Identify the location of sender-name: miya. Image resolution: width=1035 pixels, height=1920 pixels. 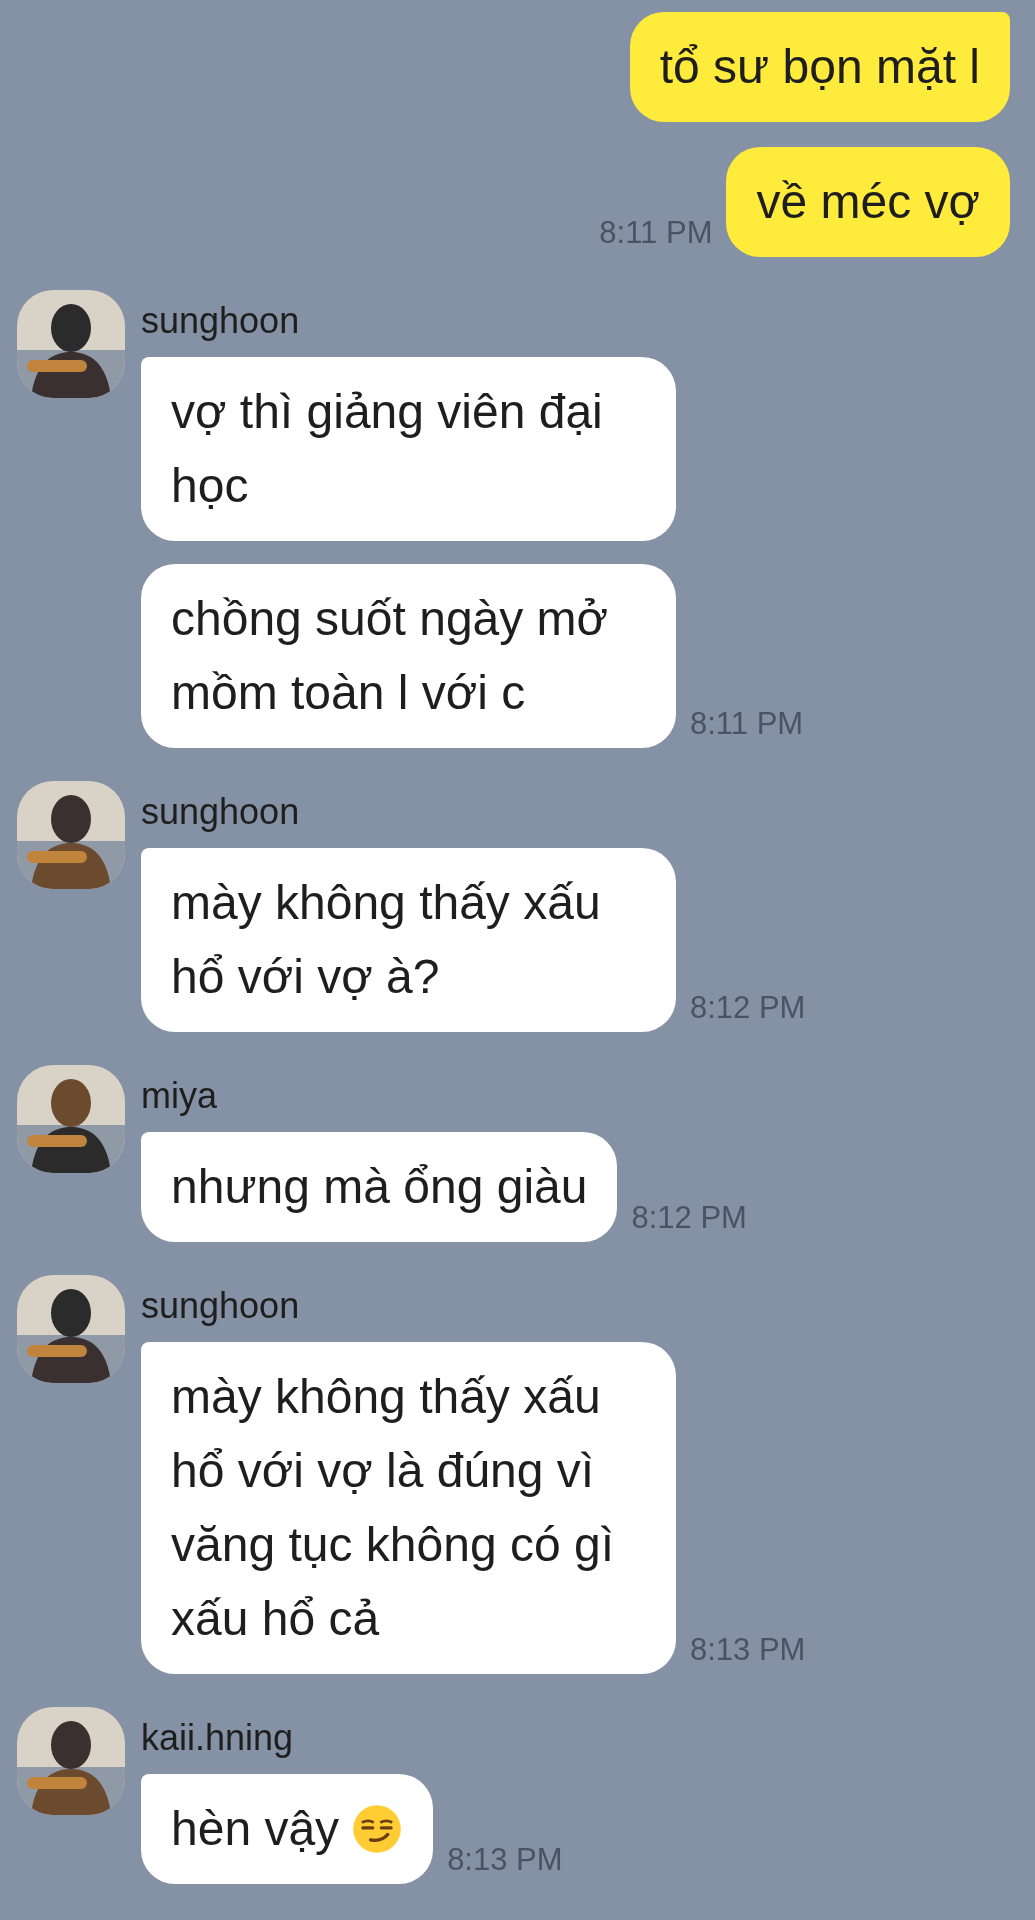
(179, 1096).